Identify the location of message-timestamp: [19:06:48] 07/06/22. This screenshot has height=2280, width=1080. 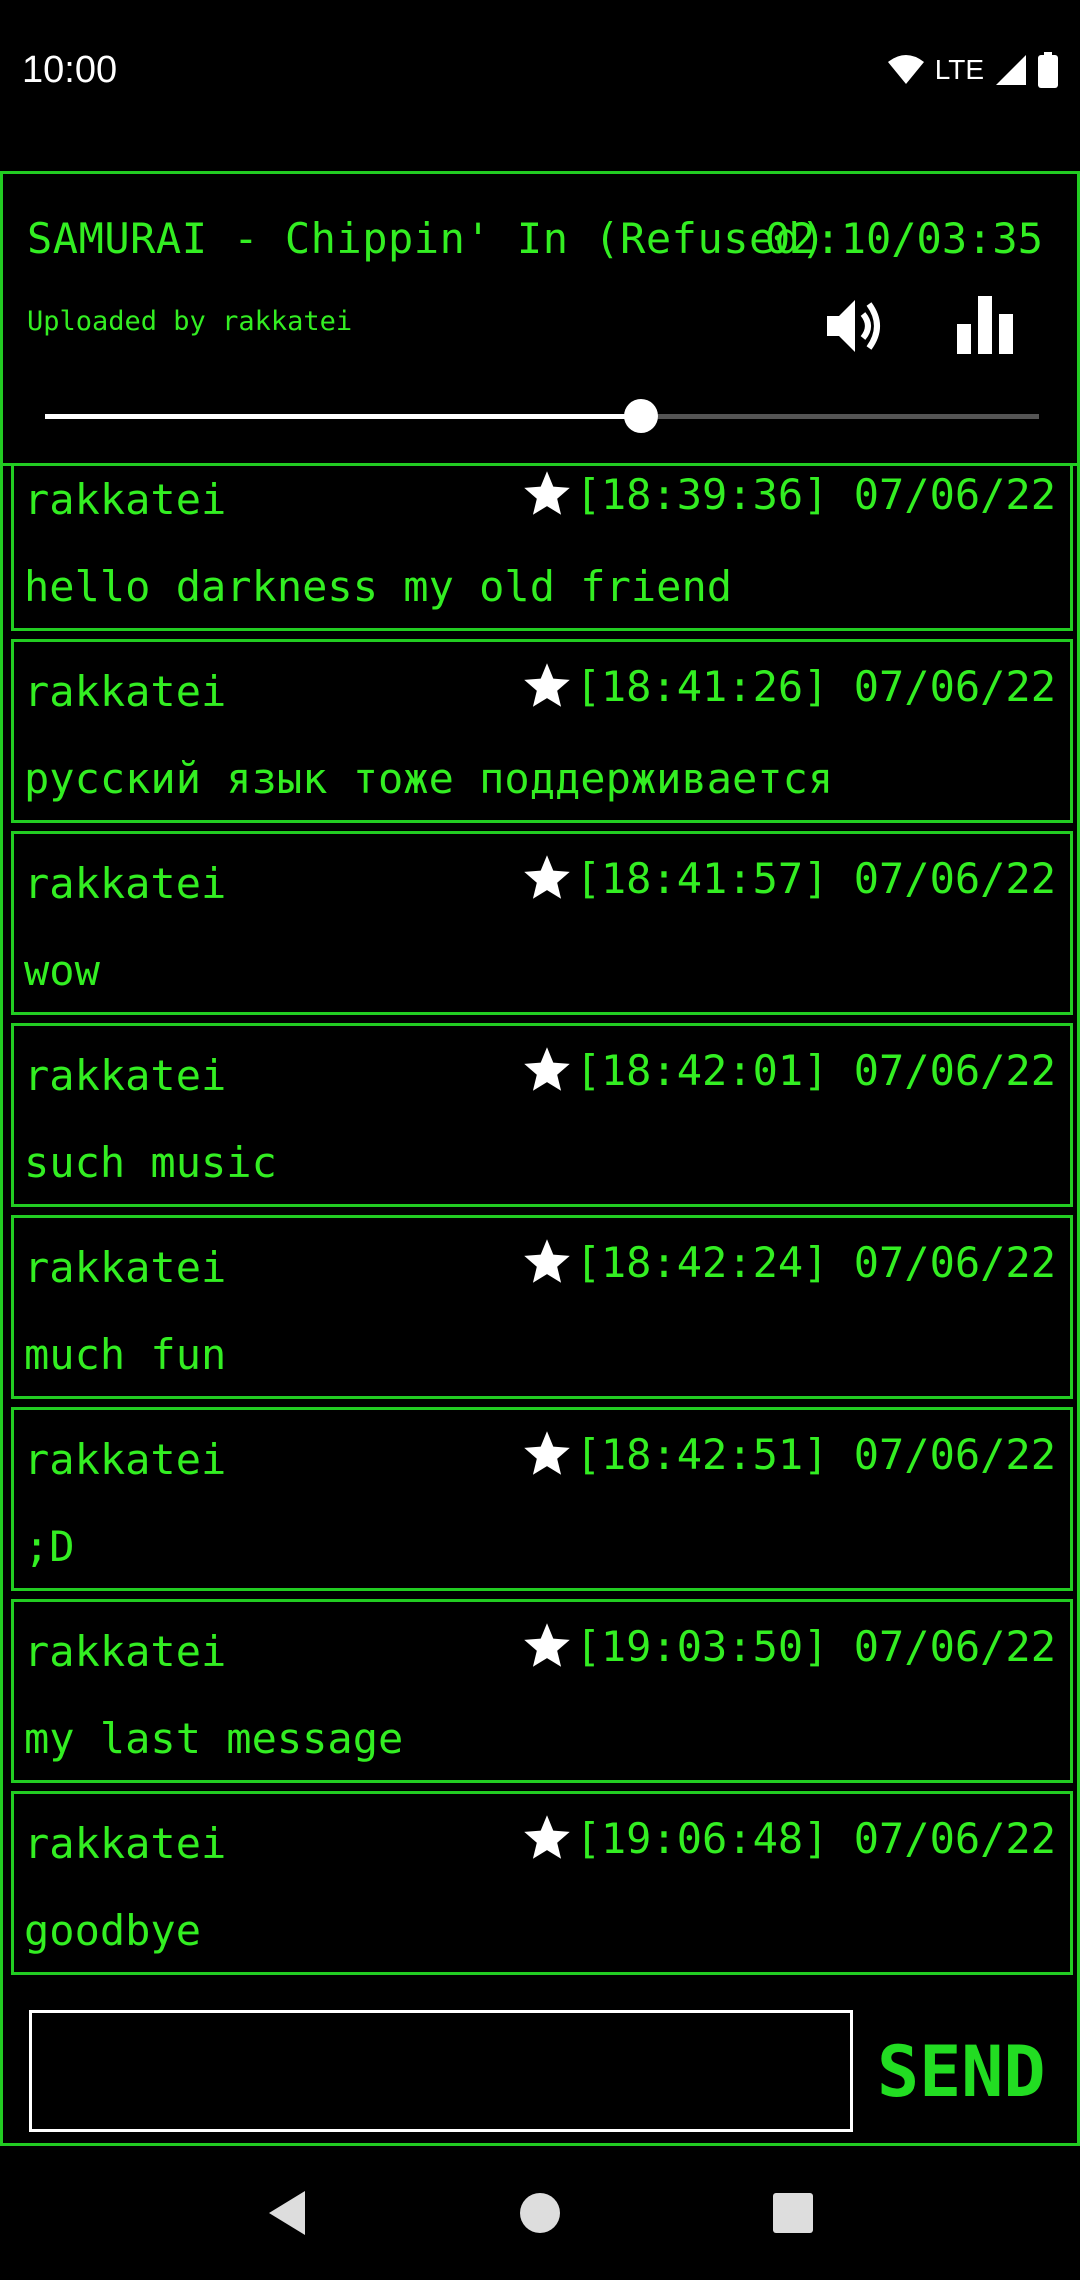
(815, 1838).